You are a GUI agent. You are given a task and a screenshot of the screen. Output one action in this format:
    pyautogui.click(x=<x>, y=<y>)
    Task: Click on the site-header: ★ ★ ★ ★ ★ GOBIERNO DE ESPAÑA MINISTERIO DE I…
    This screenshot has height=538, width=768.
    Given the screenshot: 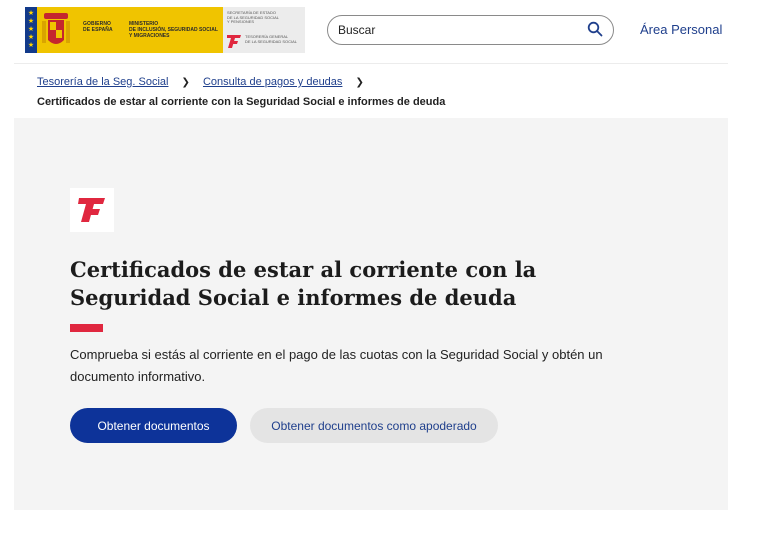 What is the action you would take?
    pyautogui.click(x=384, y=32)
    